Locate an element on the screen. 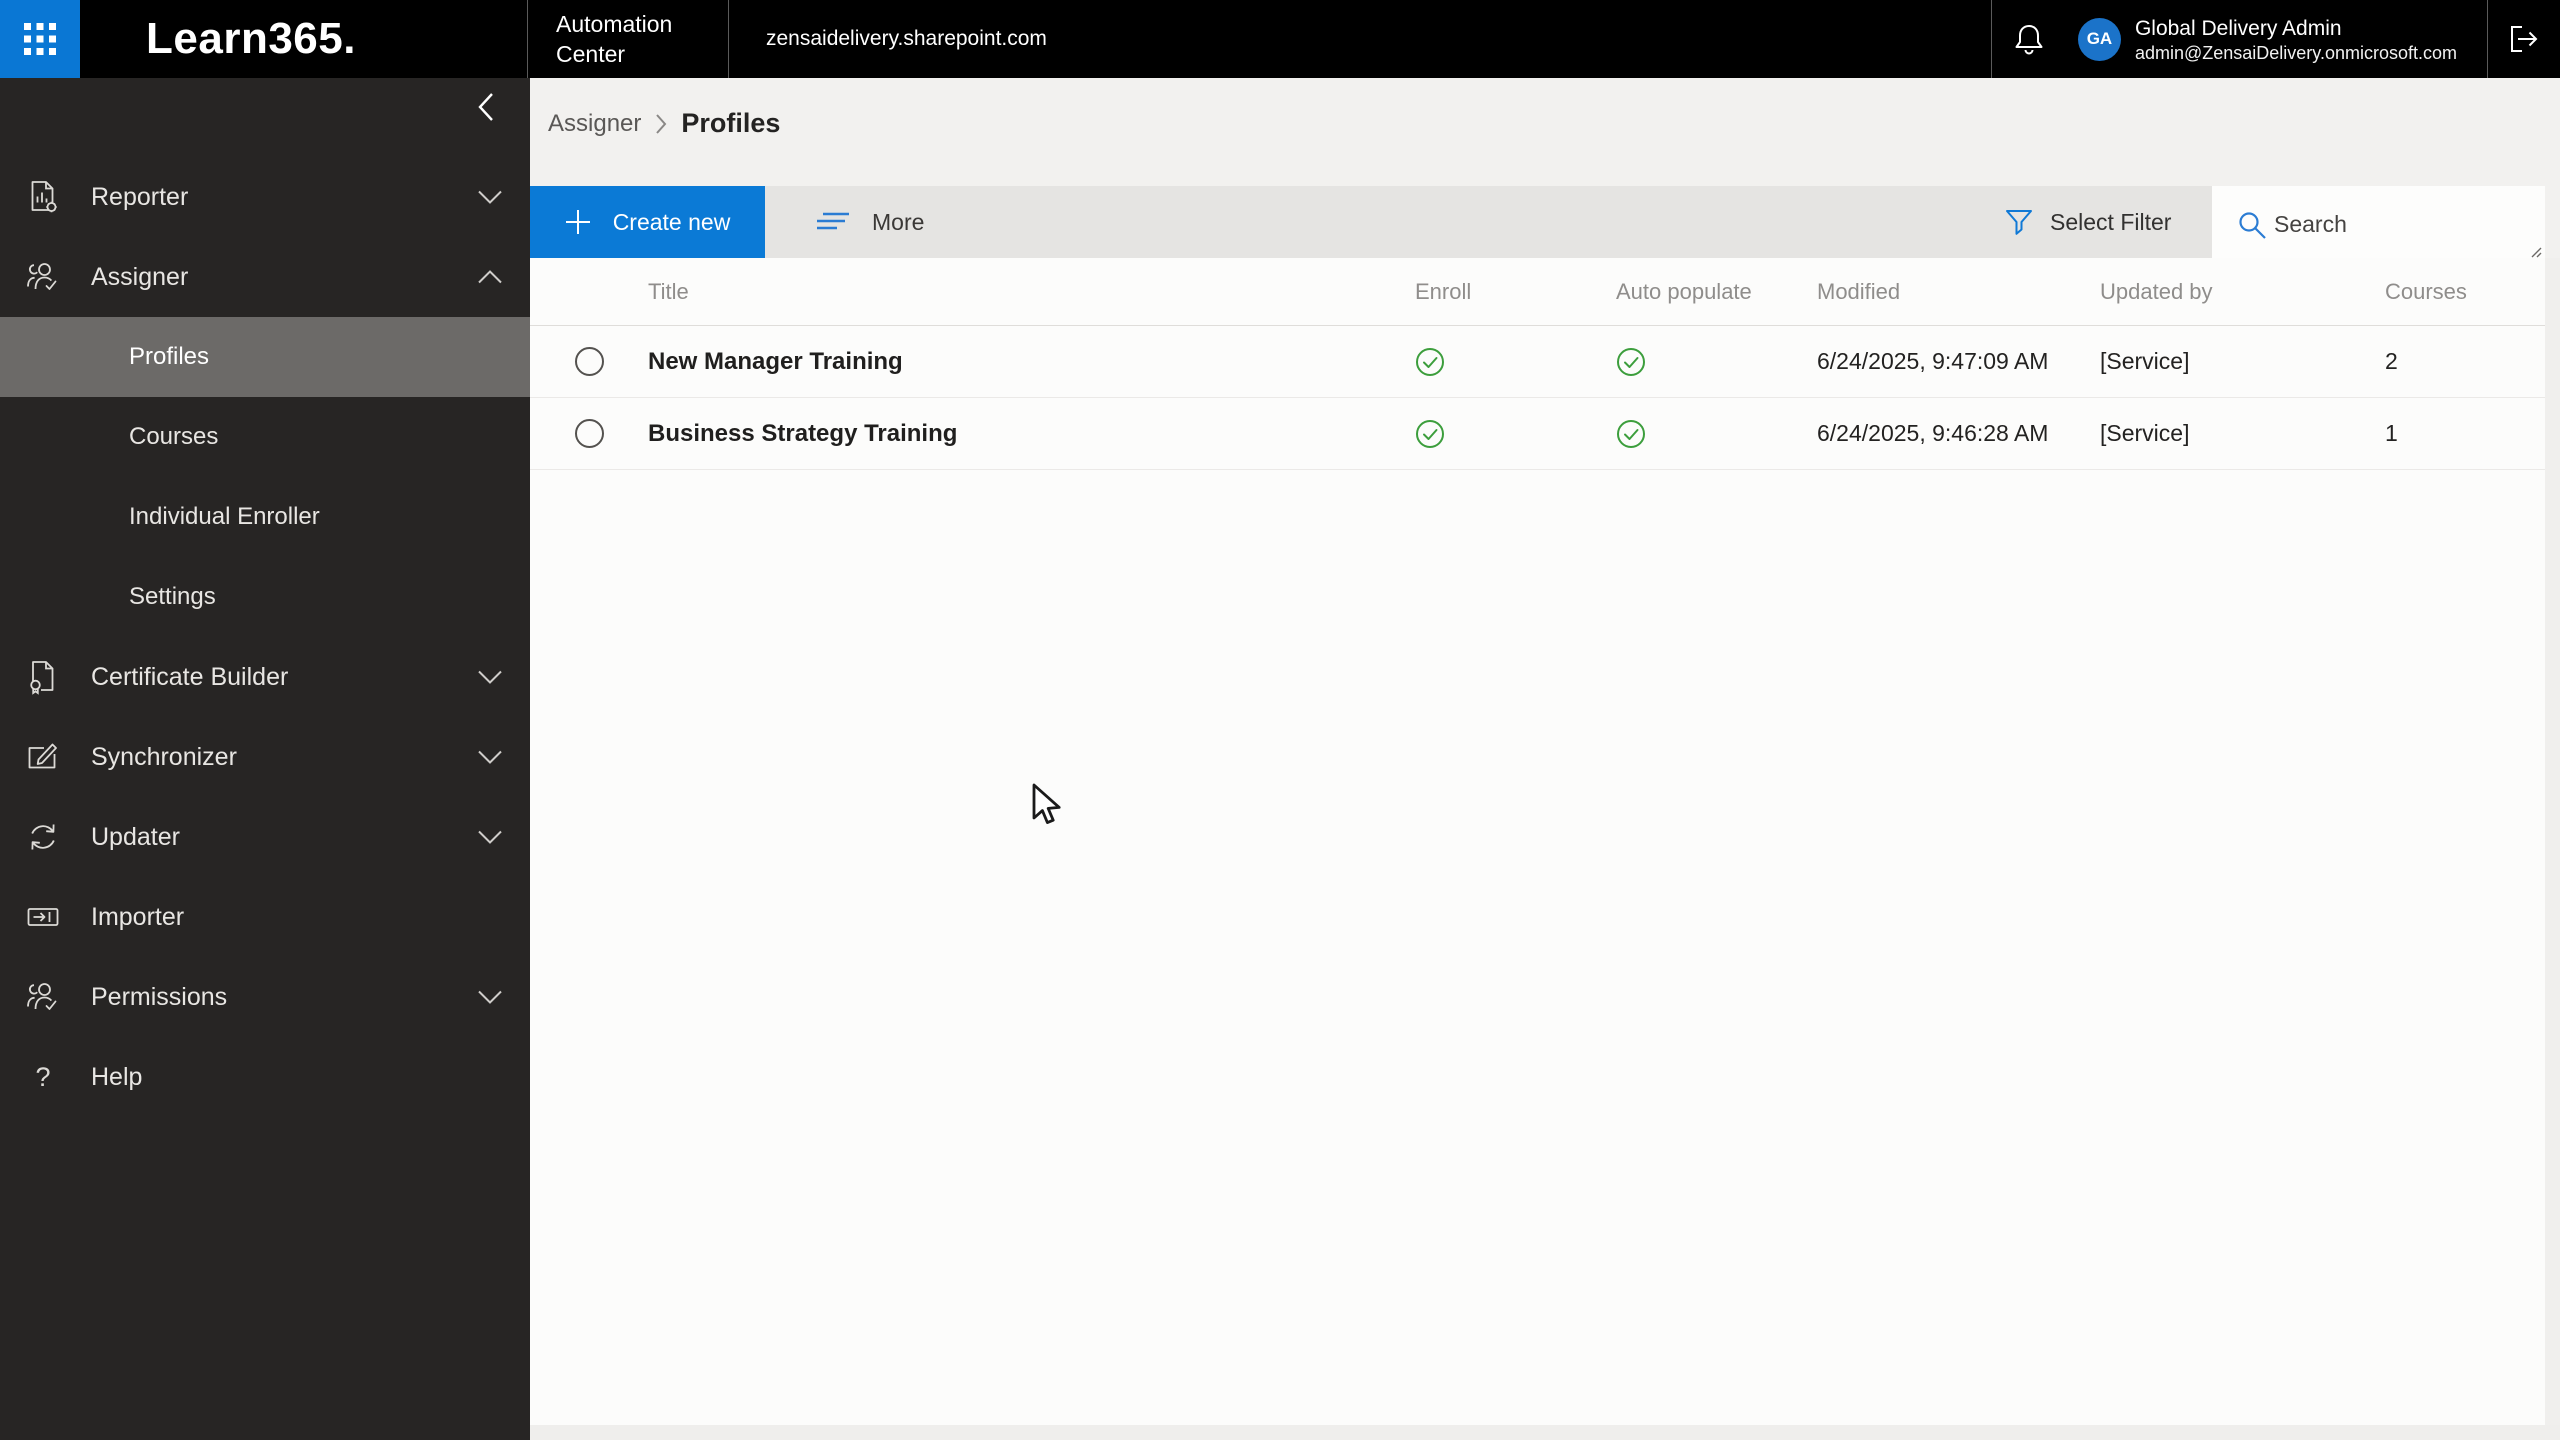  app-logo: Learn365. is located at coordinates (251, 38).